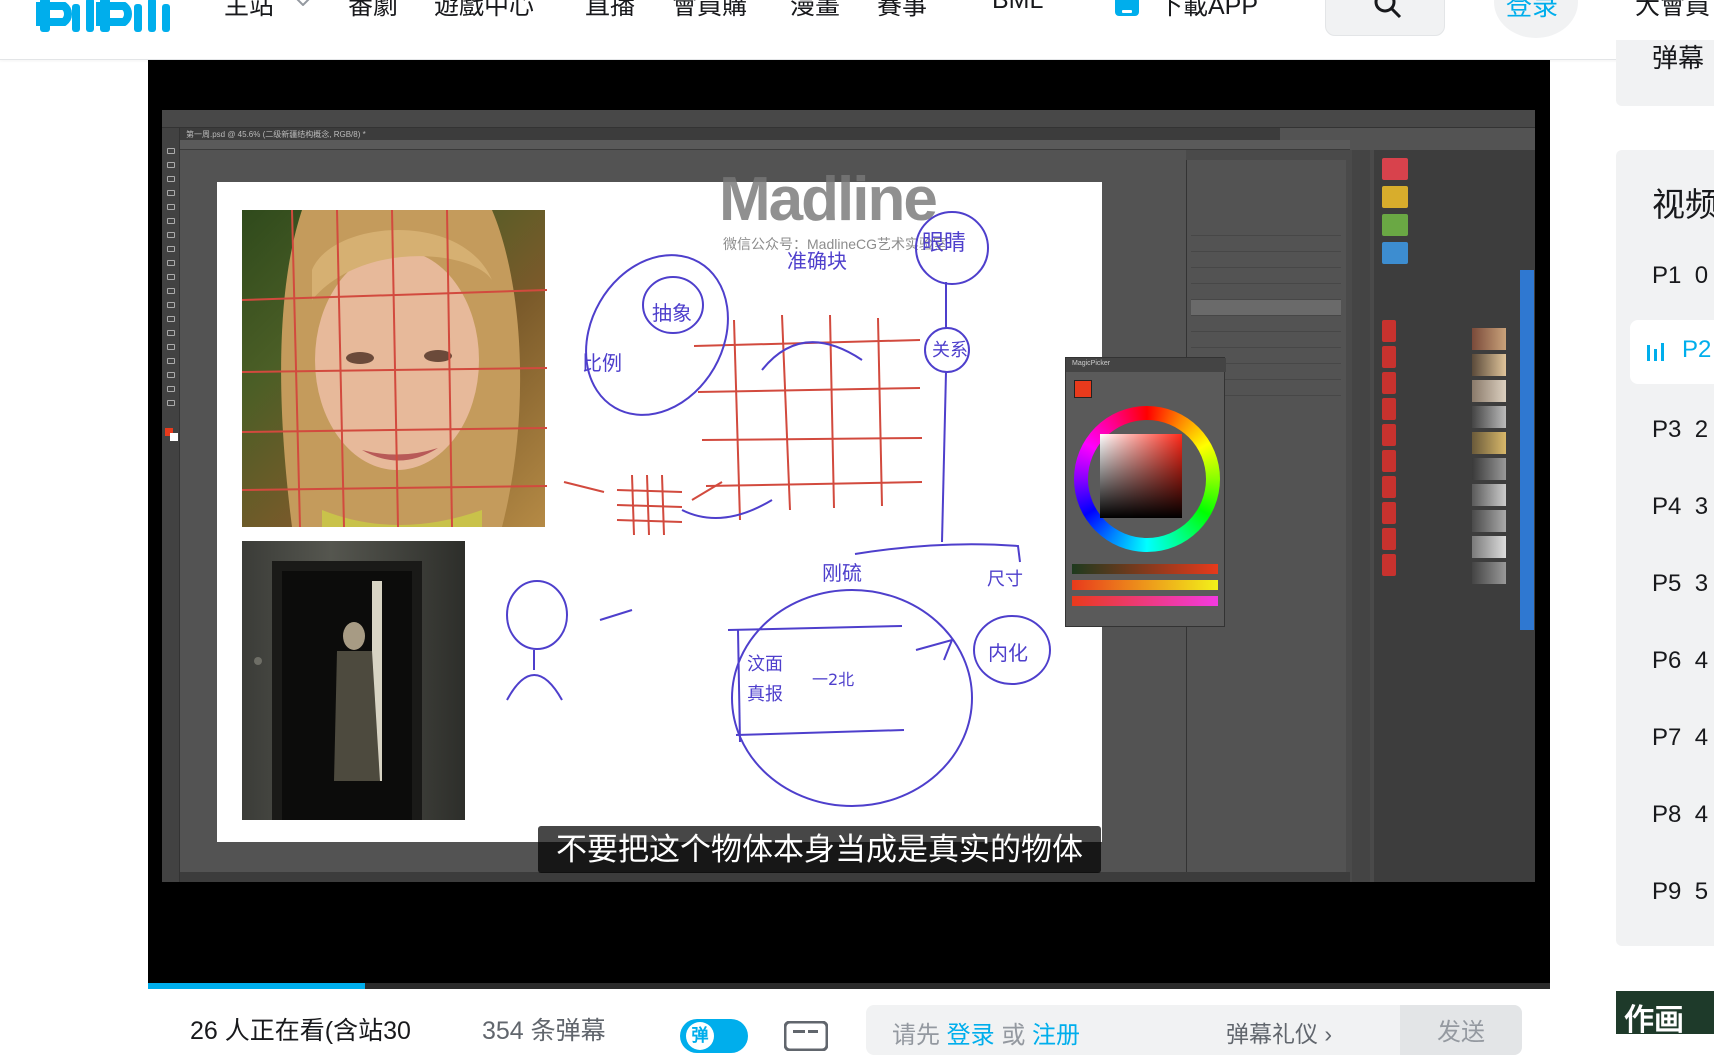 Image resolution: width=1714 pixels, height=1061 pixels. I want to click on login-link: 登录, so click(1532, 11).